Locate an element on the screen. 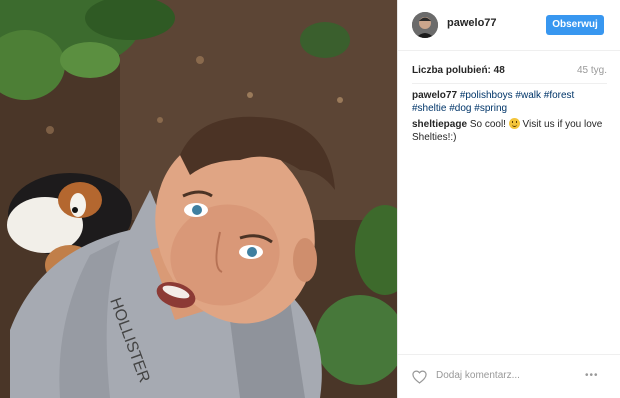  hashtag-link: #forest is located at coordinates (559, 95).